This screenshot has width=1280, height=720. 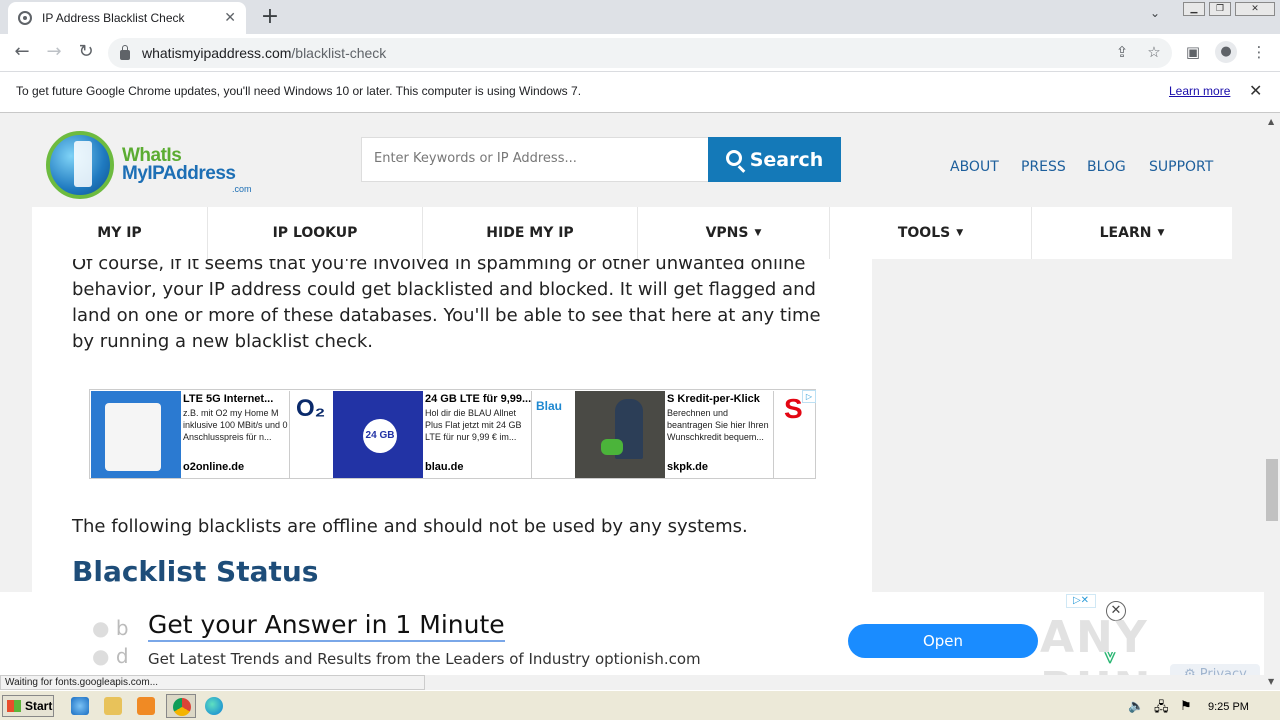 I want to click on router-image, so click(x=136, y=434).